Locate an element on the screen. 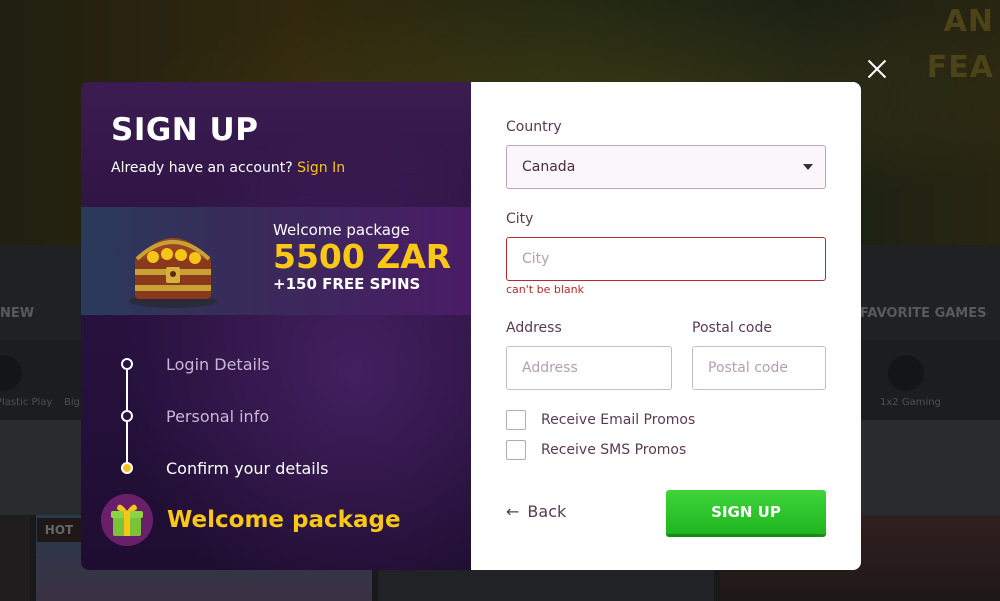  step-confirm-details: Confirm your details is located at coordinates (225, 468).